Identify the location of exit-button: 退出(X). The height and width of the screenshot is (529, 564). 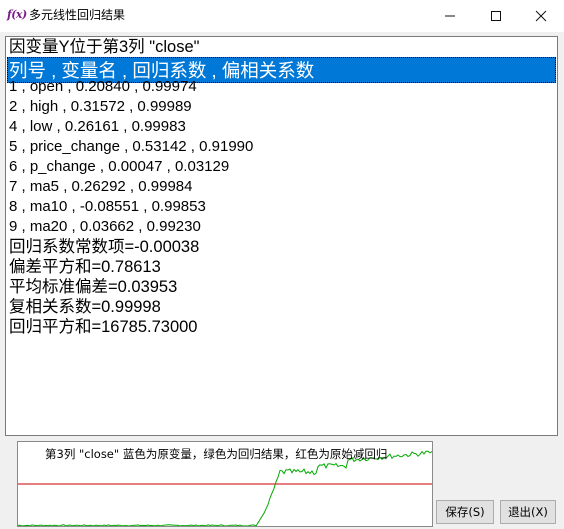
(528, 512).